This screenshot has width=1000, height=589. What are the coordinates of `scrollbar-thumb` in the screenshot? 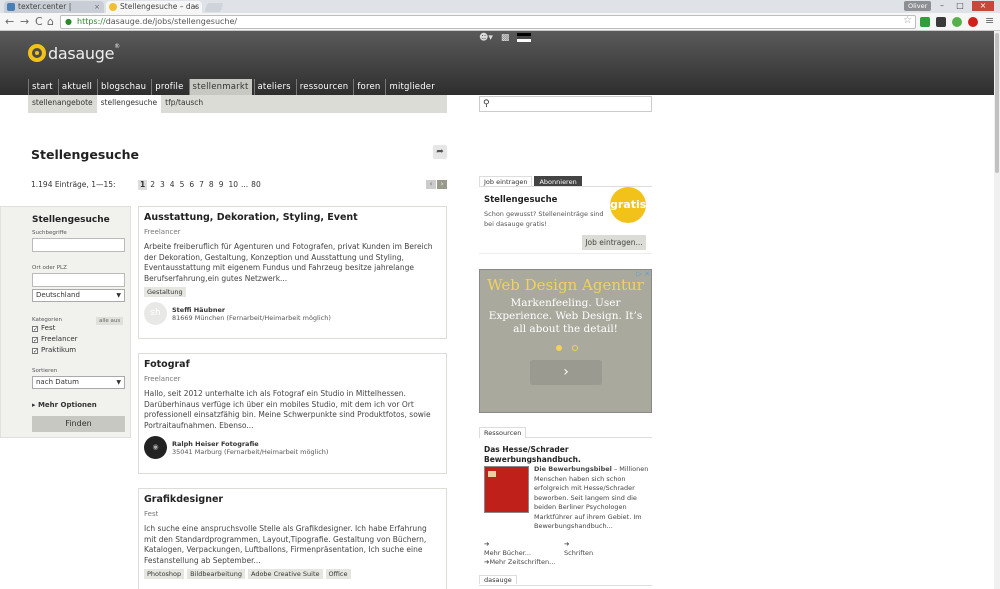 It's located at (997, 103).